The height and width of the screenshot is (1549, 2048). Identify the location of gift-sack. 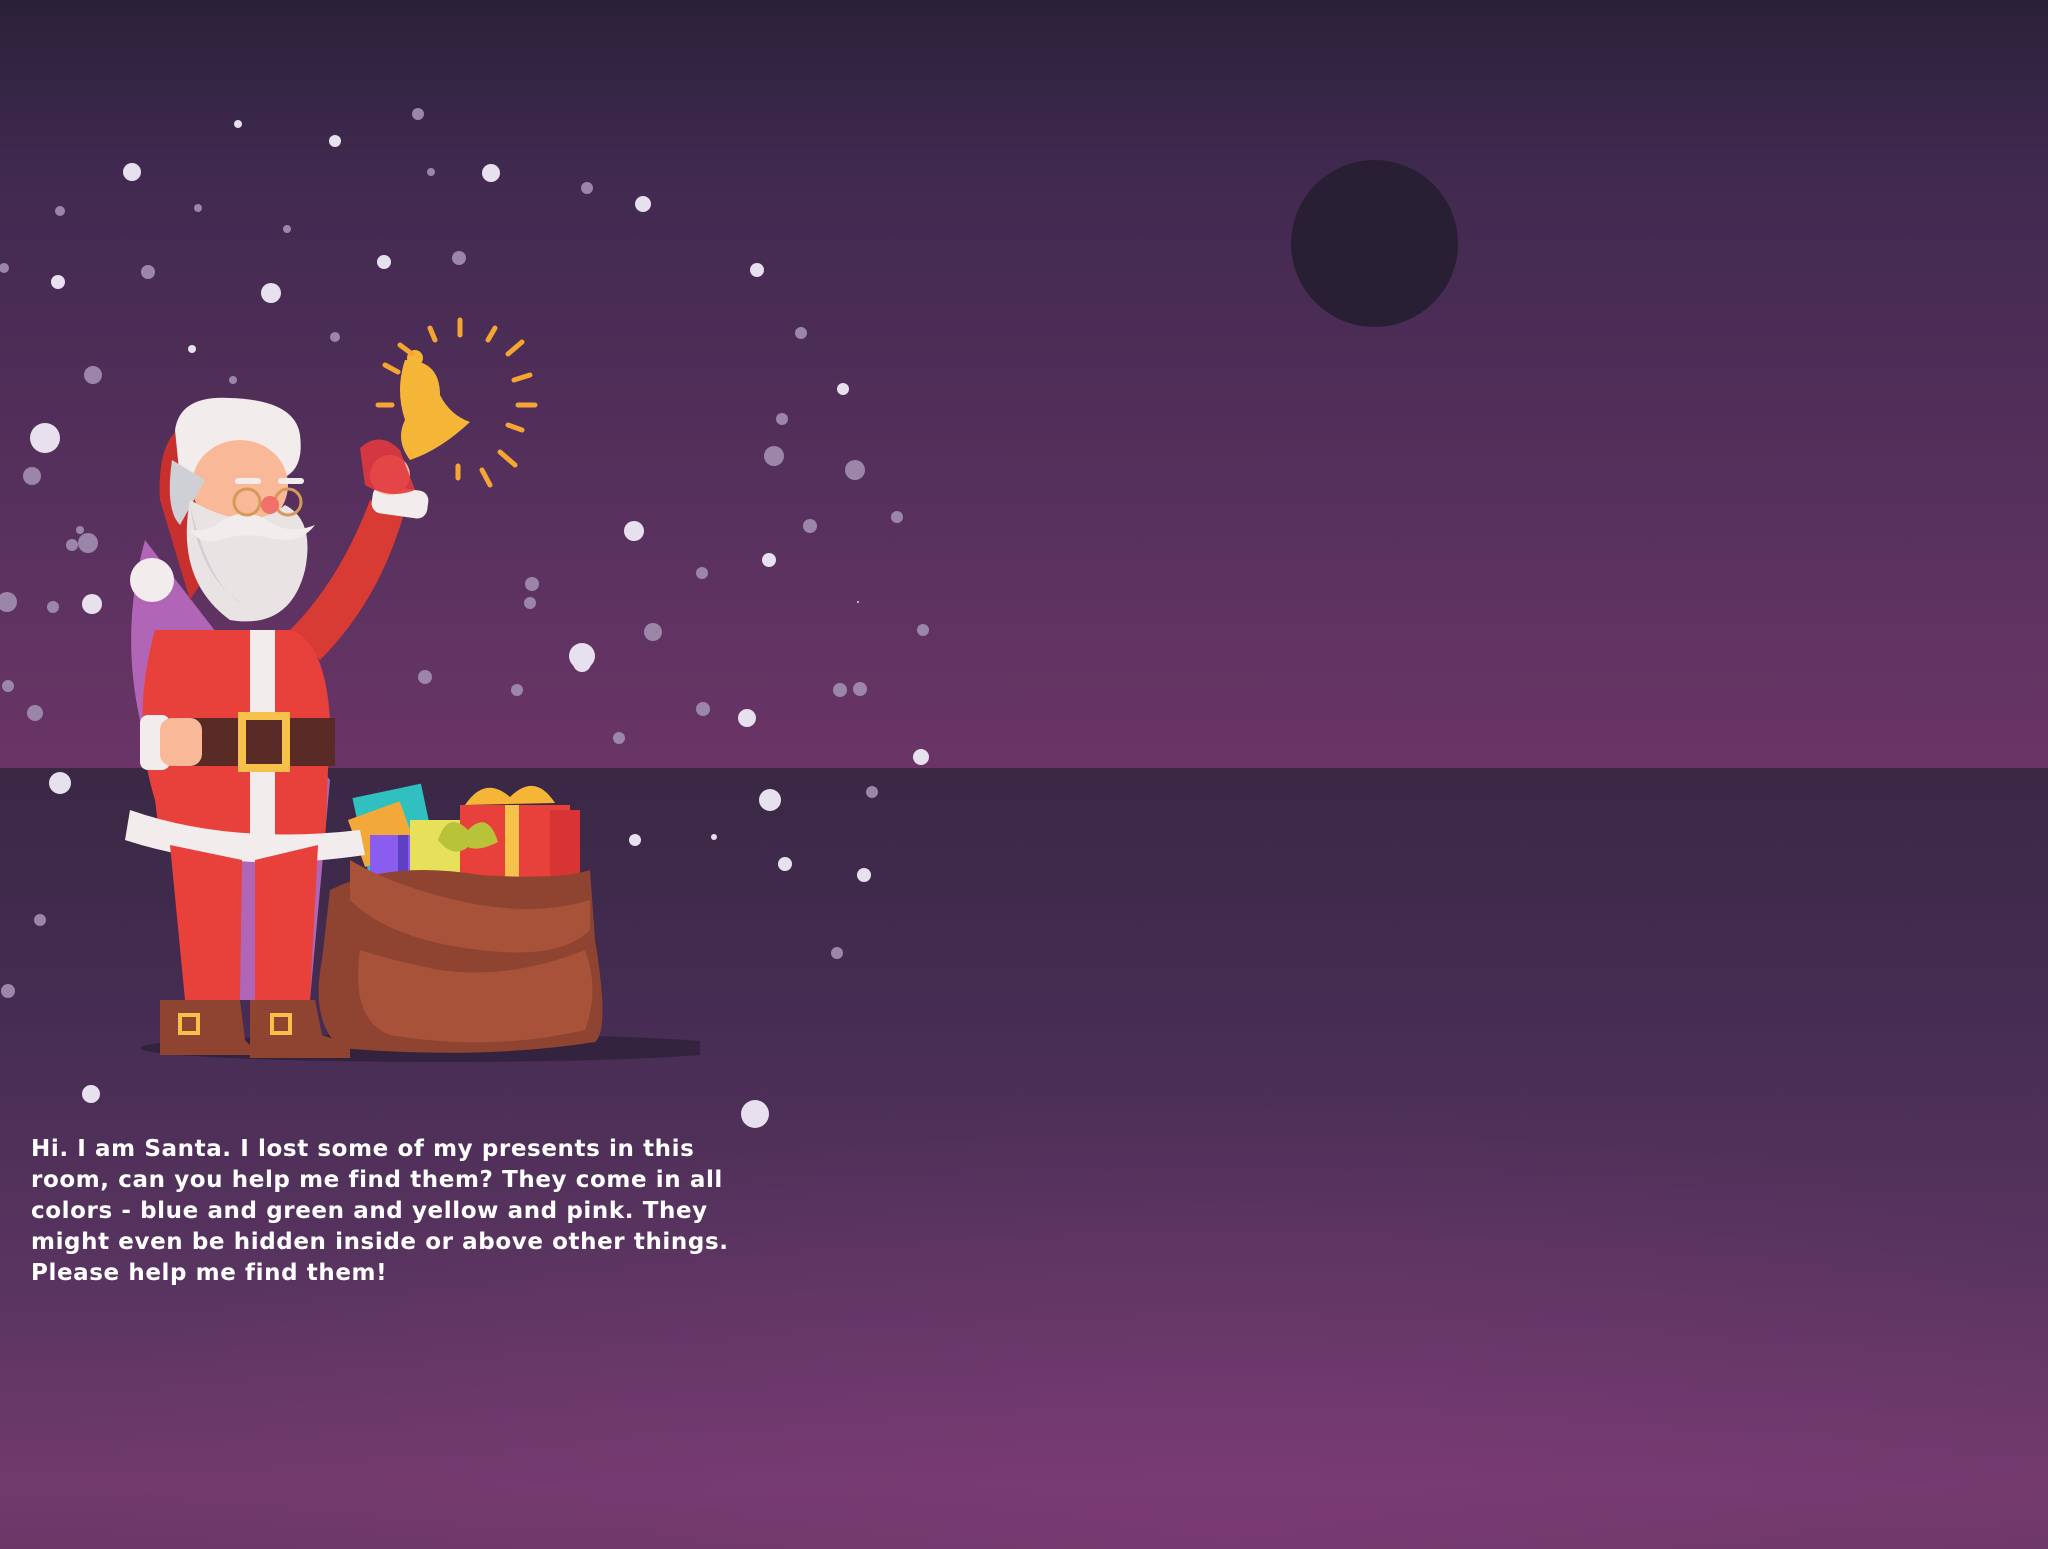
(460, 918).